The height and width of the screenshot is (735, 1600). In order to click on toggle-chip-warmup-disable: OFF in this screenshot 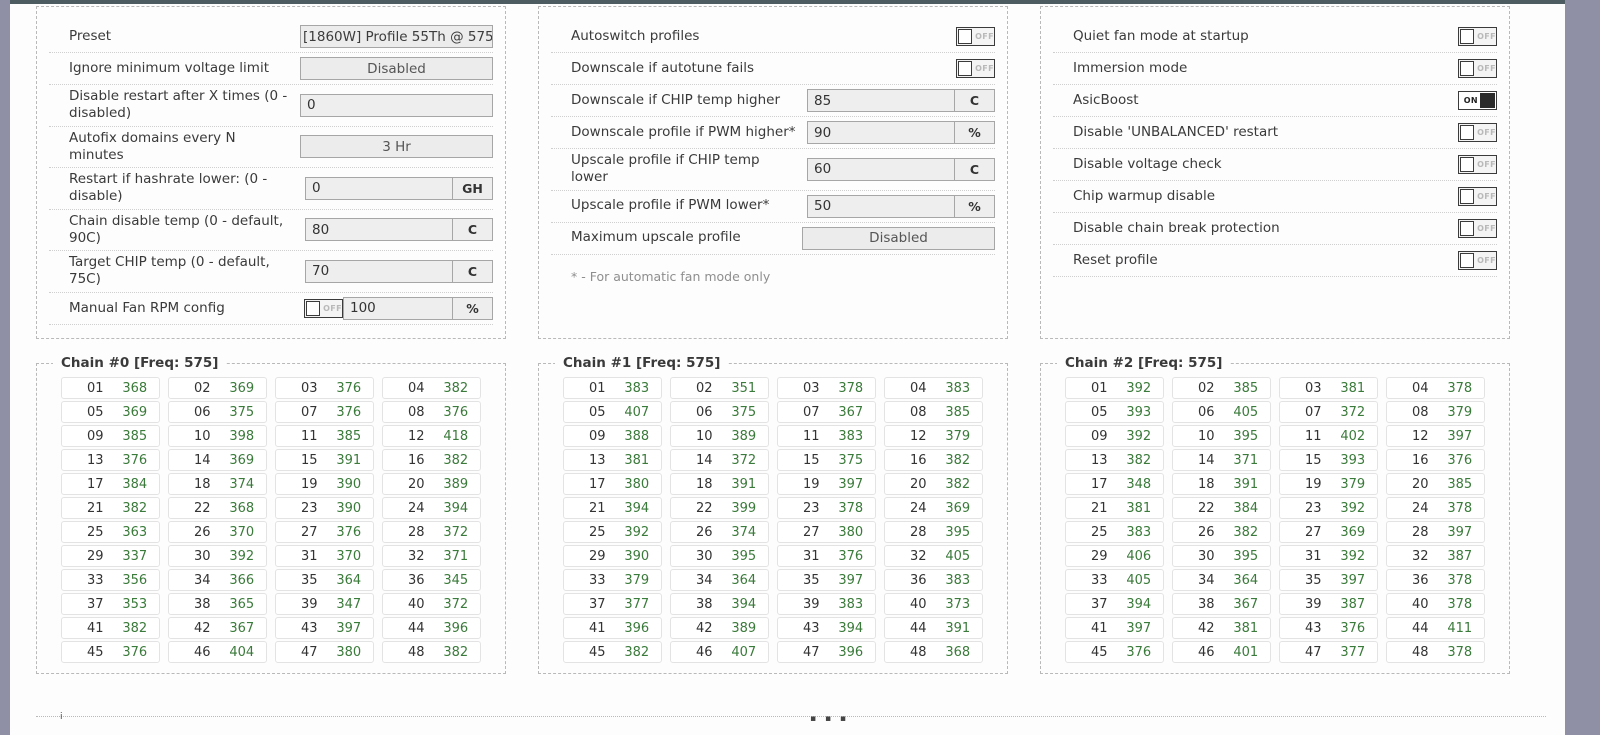, I will do `click(1477, 196)`.